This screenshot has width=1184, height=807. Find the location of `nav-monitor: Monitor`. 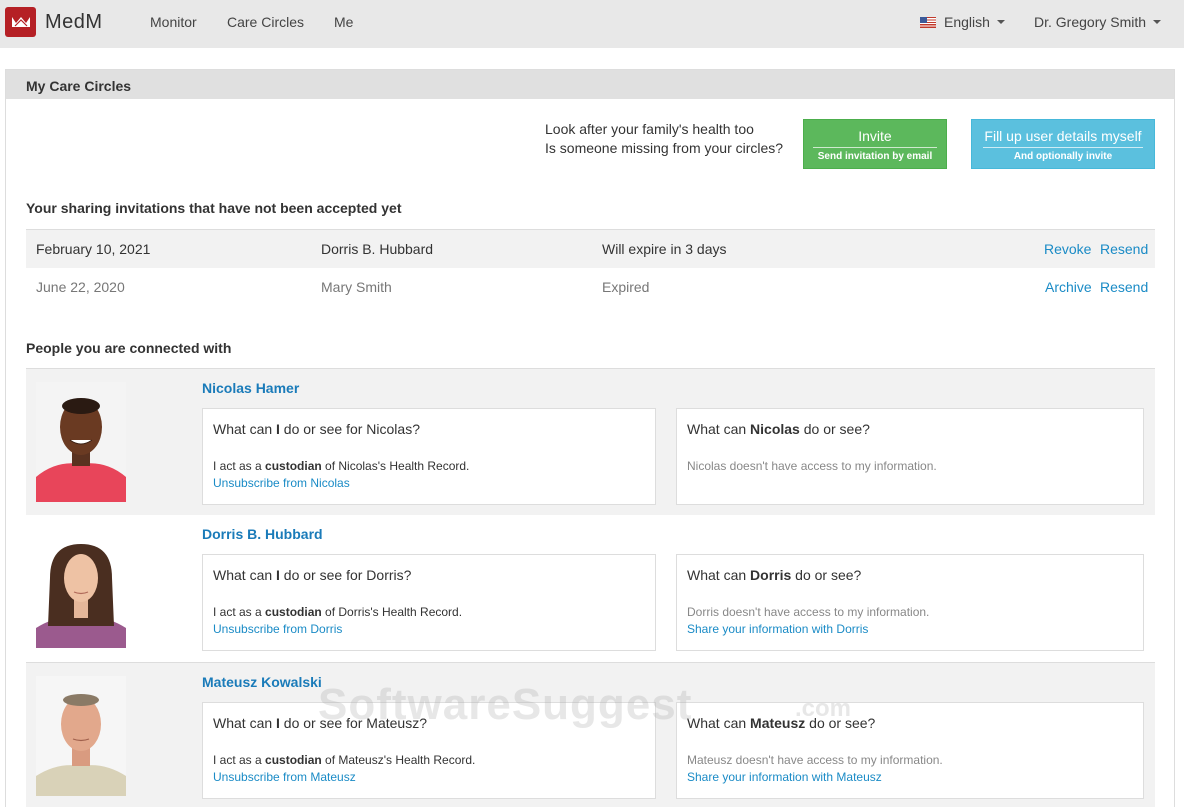

nav-monitor: Monitor is located at coordinates (173, 22).